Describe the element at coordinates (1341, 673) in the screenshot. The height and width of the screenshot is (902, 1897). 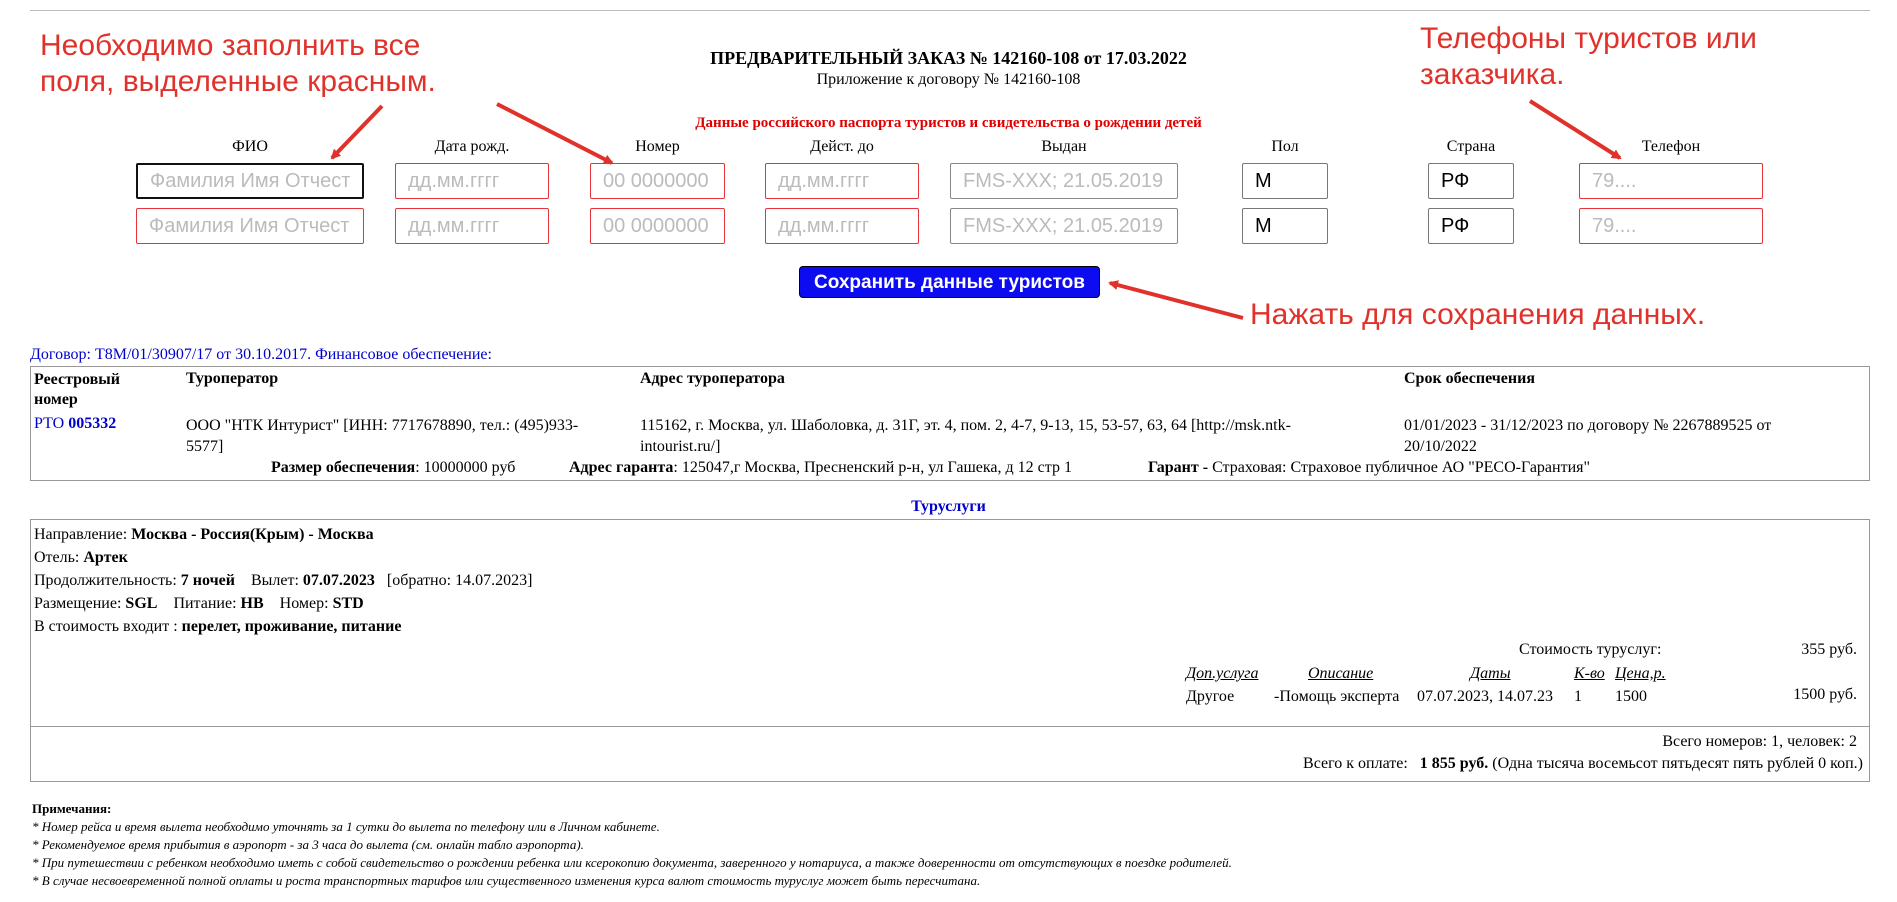
I see `extra-header-description: Описание` at that location.